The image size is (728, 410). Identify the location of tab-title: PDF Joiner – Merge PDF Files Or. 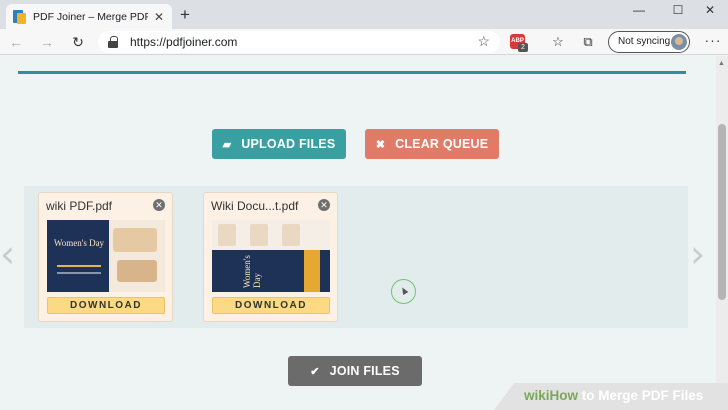
(90, 16).